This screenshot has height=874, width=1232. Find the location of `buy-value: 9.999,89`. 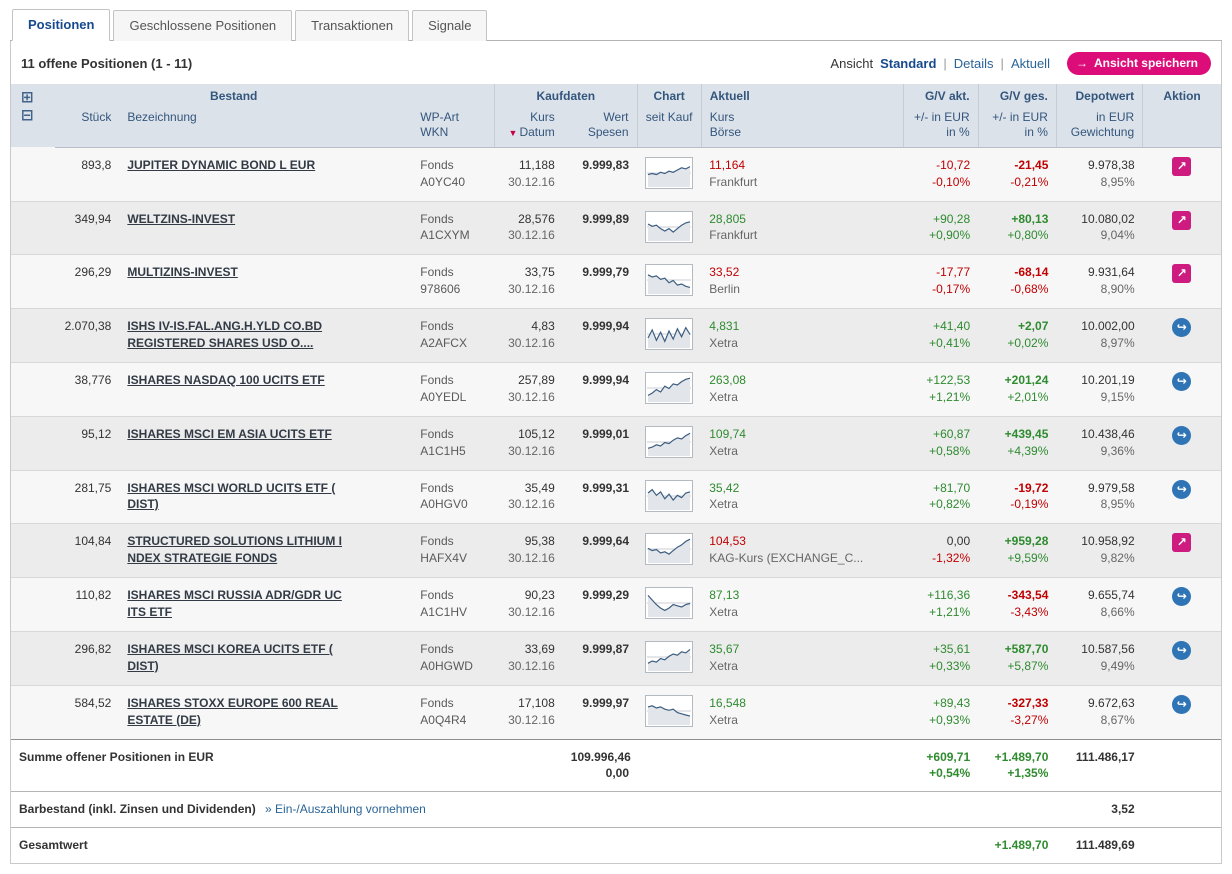

buy-value: 9.999,89 is located at coordinates (606, 218).